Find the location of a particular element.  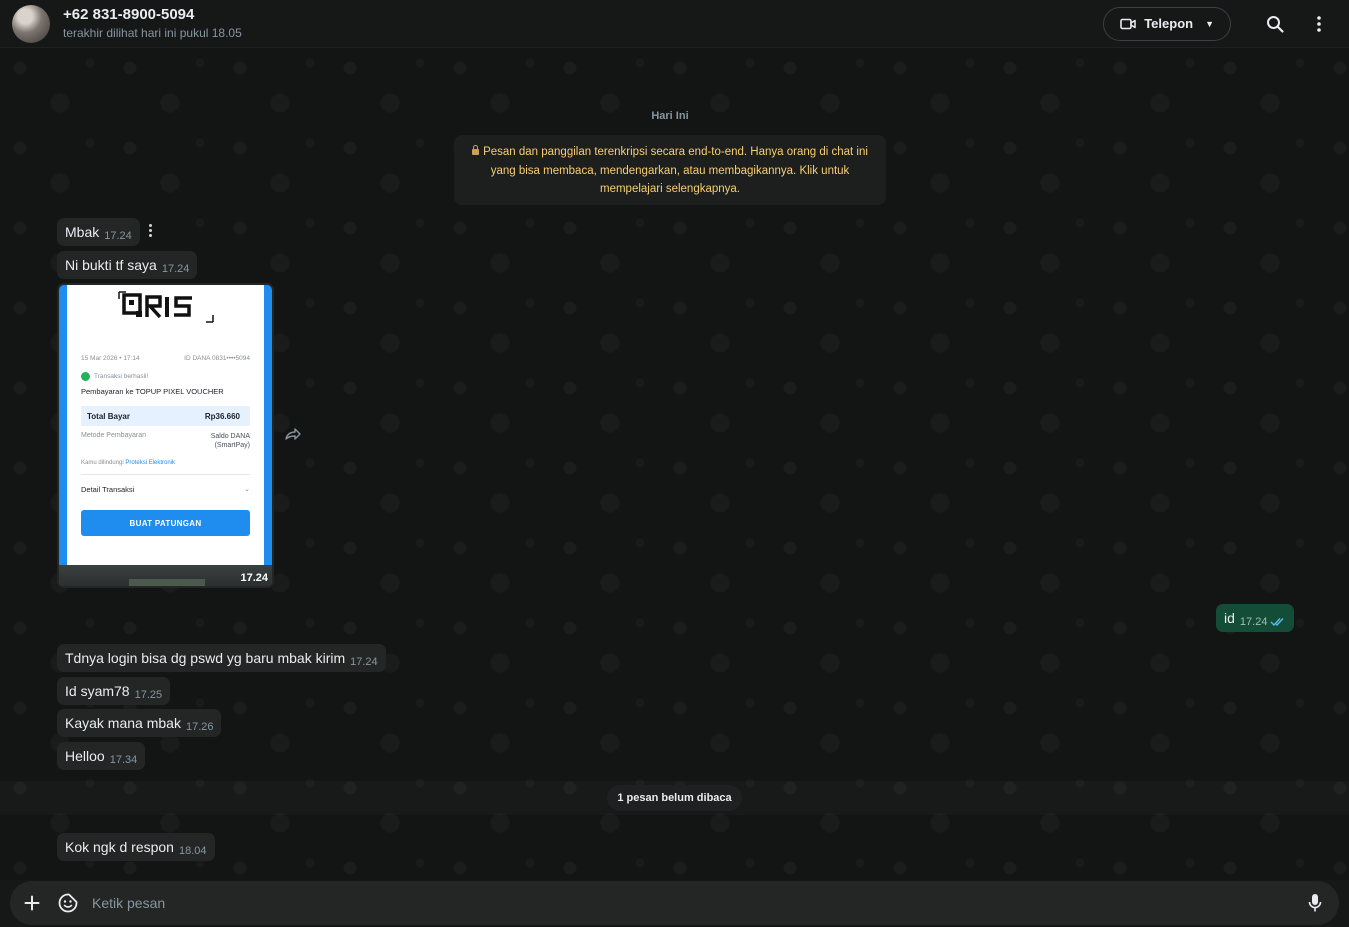

plus-icon is located at coordinates (32, 903).